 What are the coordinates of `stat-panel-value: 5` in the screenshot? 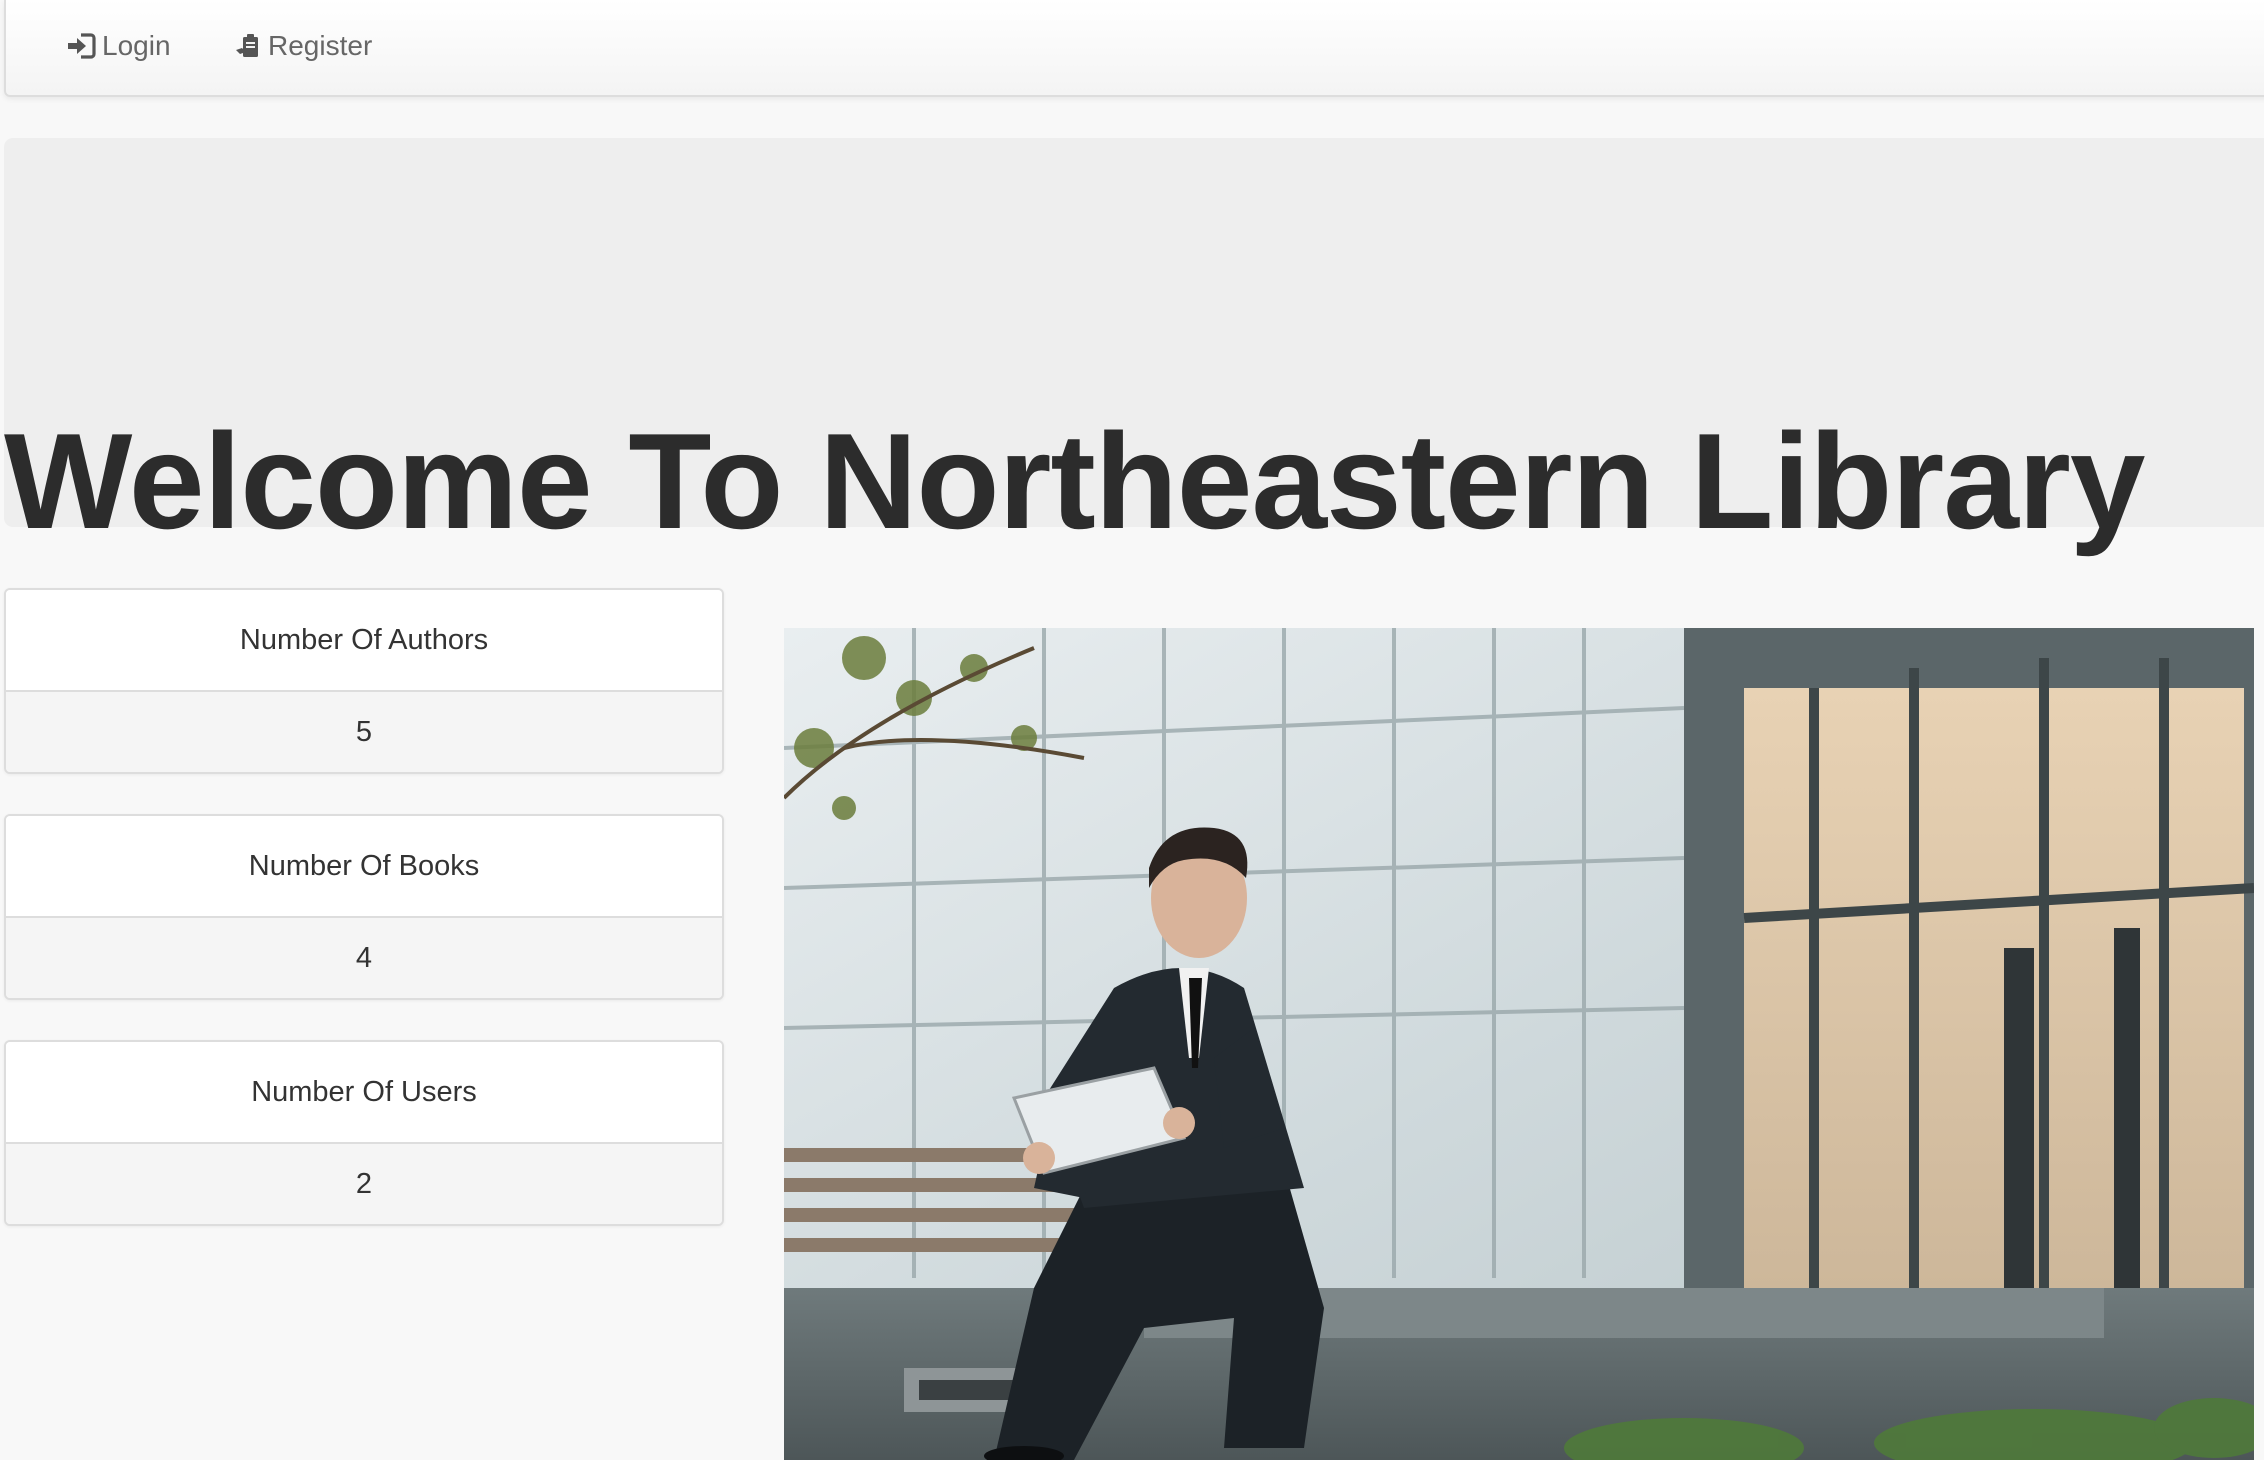 It's located at (364, 732).